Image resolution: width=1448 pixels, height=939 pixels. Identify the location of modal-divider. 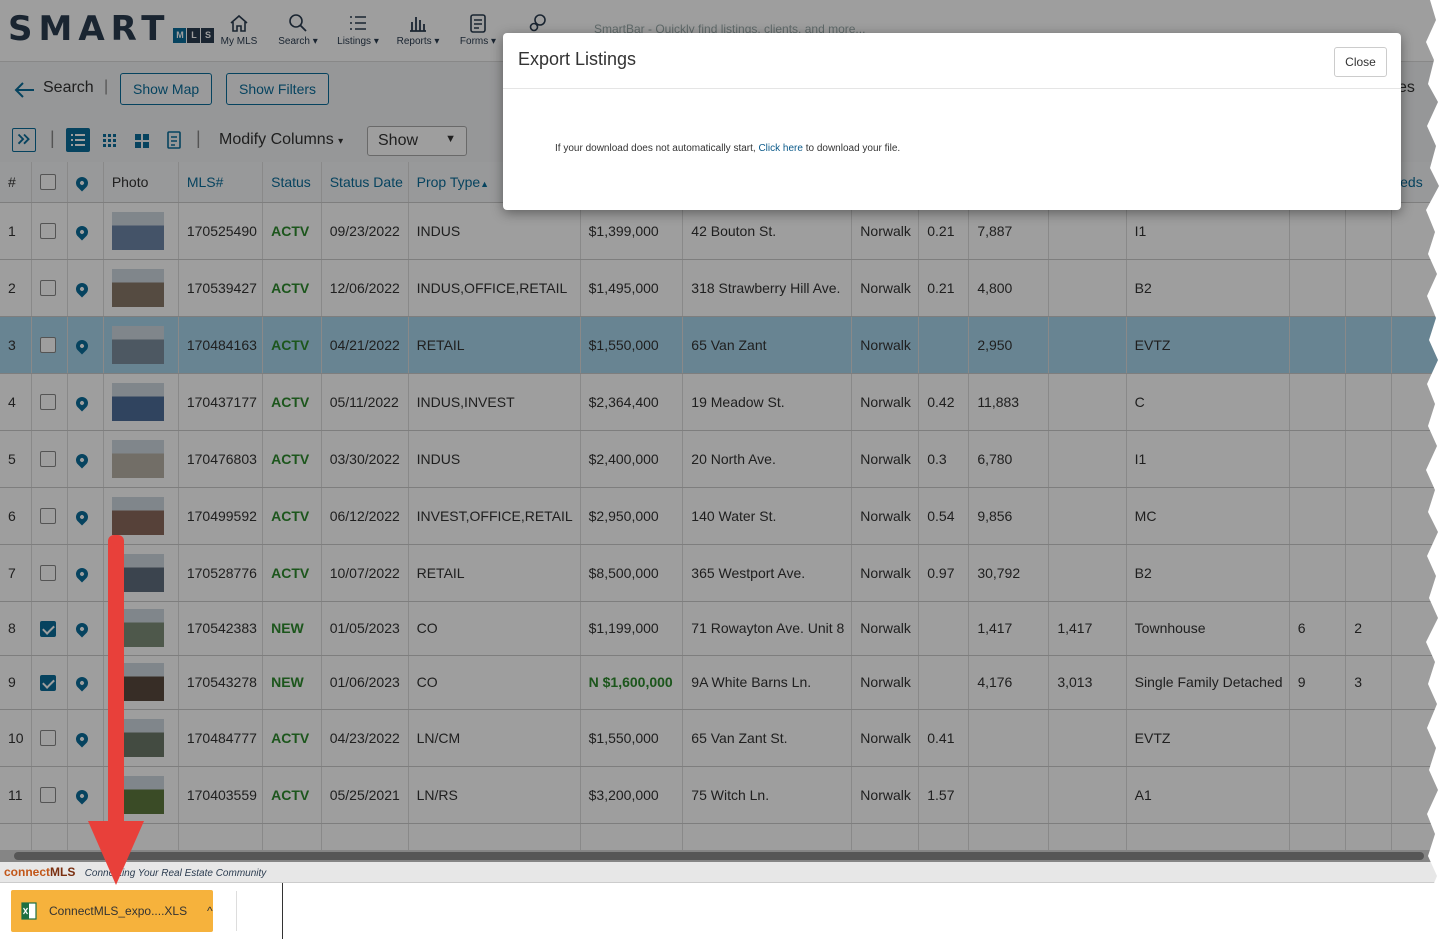
(952, 88).